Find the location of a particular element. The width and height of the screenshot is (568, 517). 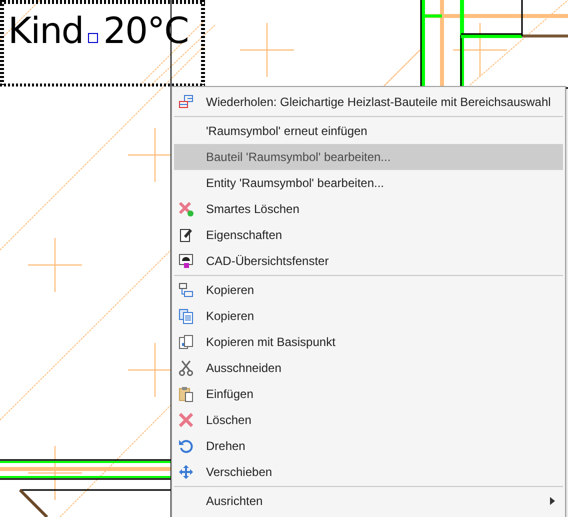

menu-item: Verschieben is located at coordinates (368, 472).